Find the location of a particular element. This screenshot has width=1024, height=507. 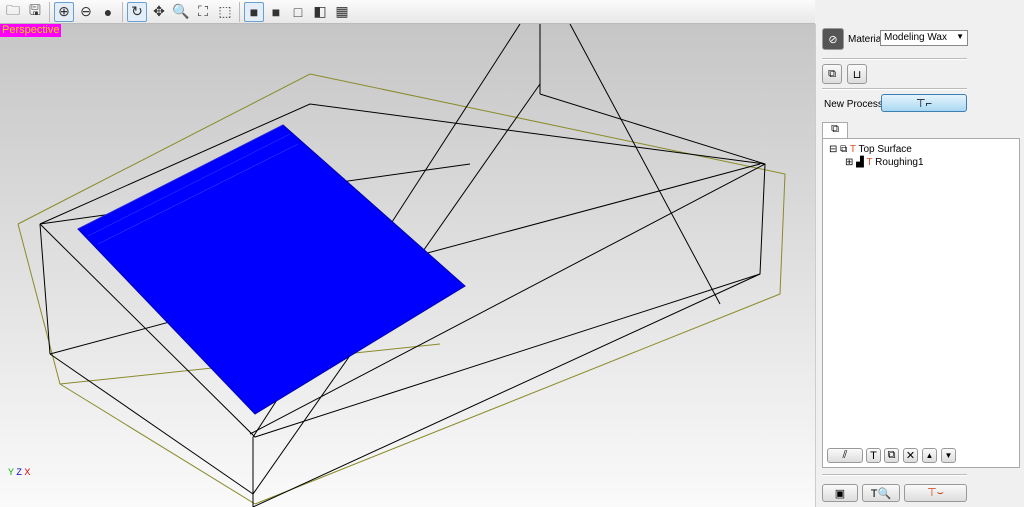

tree-node-top-surface: ⊟ ⧉ T Top Surface is located at coordinates (870, 149).